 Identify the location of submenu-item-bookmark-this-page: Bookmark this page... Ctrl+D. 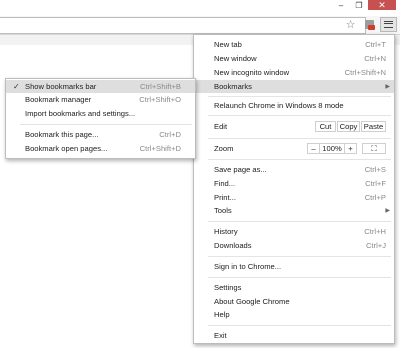
(100, 134).